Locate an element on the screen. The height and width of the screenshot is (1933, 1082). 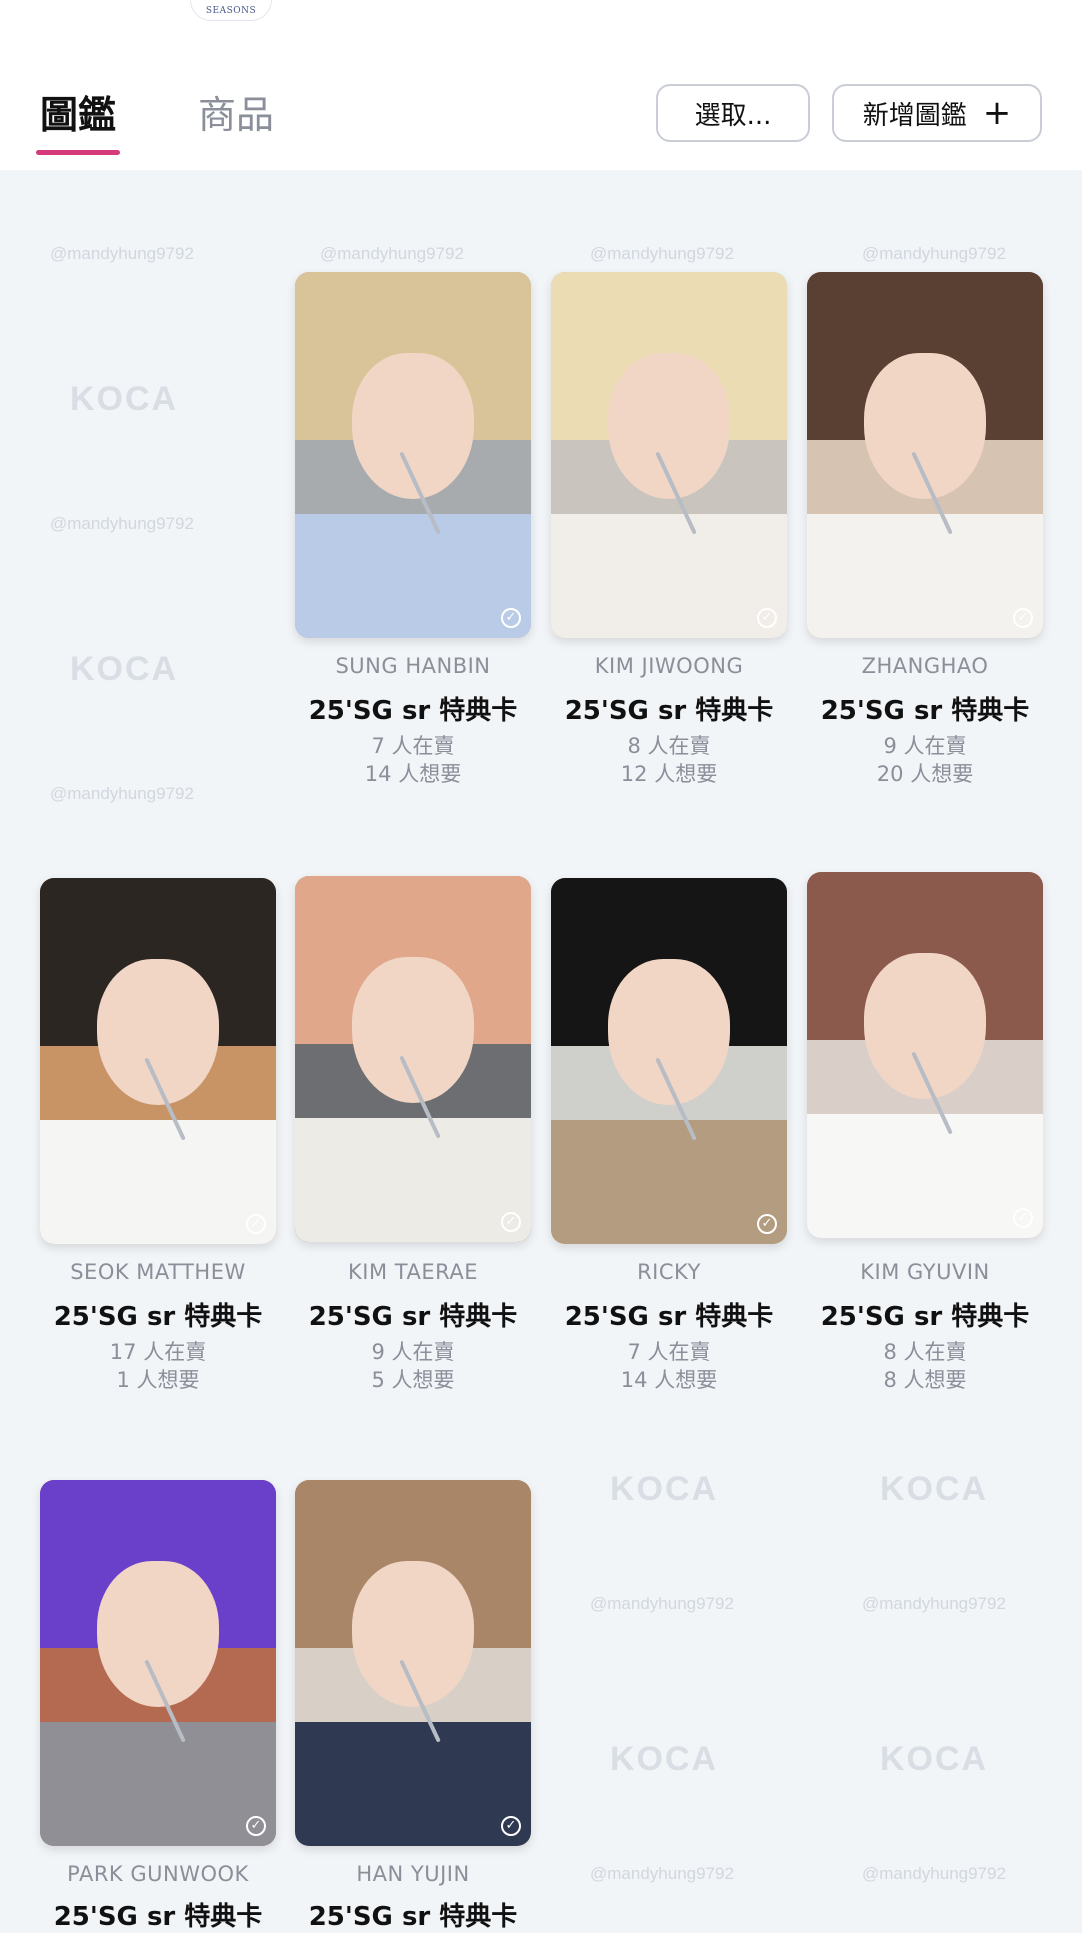
app-logo: SEASONS is located at coordinates (231, 10).